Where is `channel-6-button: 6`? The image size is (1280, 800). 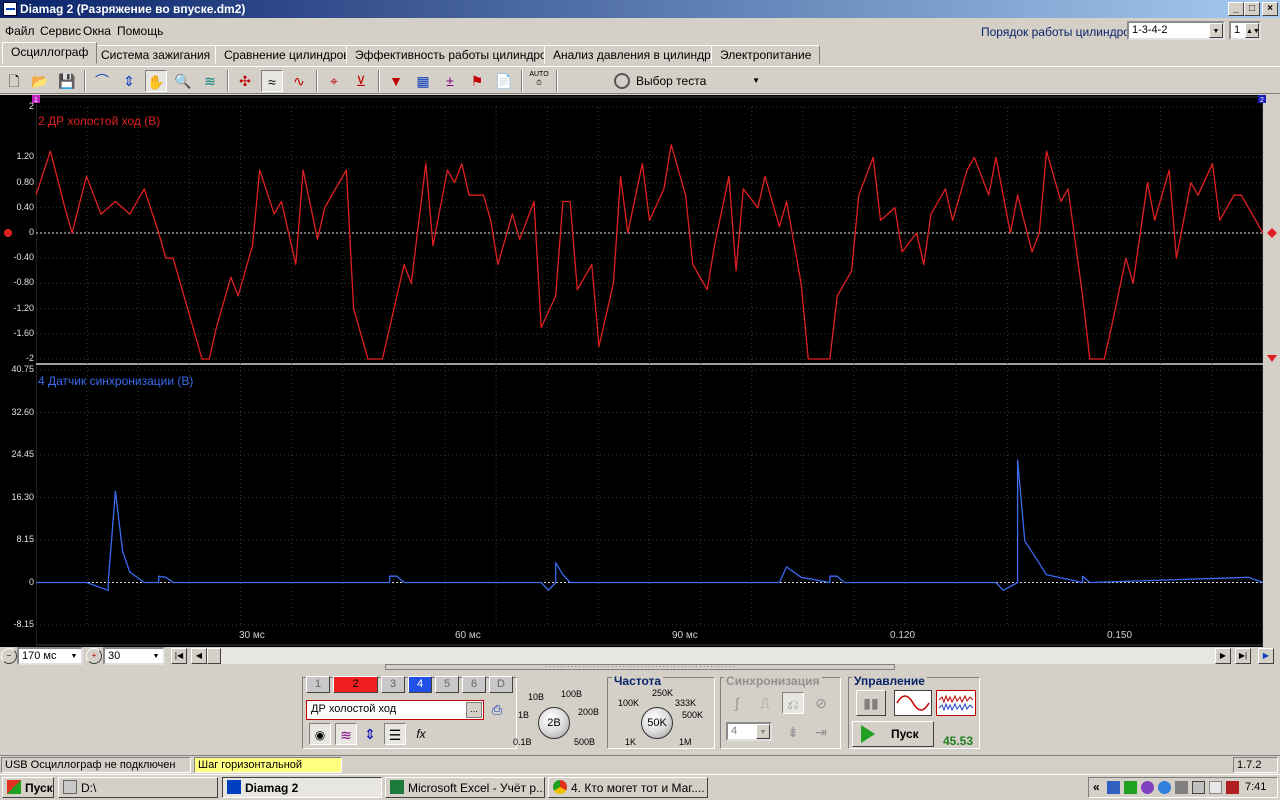 channel-6-button: 6 is located at coordinates (474, 684).